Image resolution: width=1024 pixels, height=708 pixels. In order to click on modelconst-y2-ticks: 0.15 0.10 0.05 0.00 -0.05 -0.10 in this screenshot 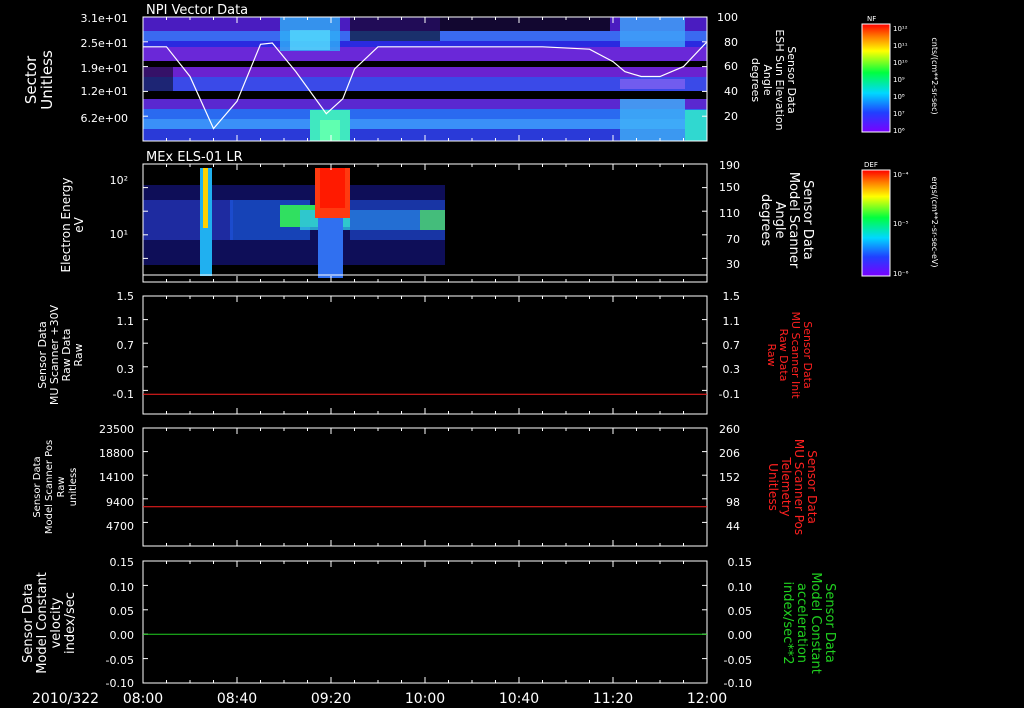, I will do `click(738, 623)`.